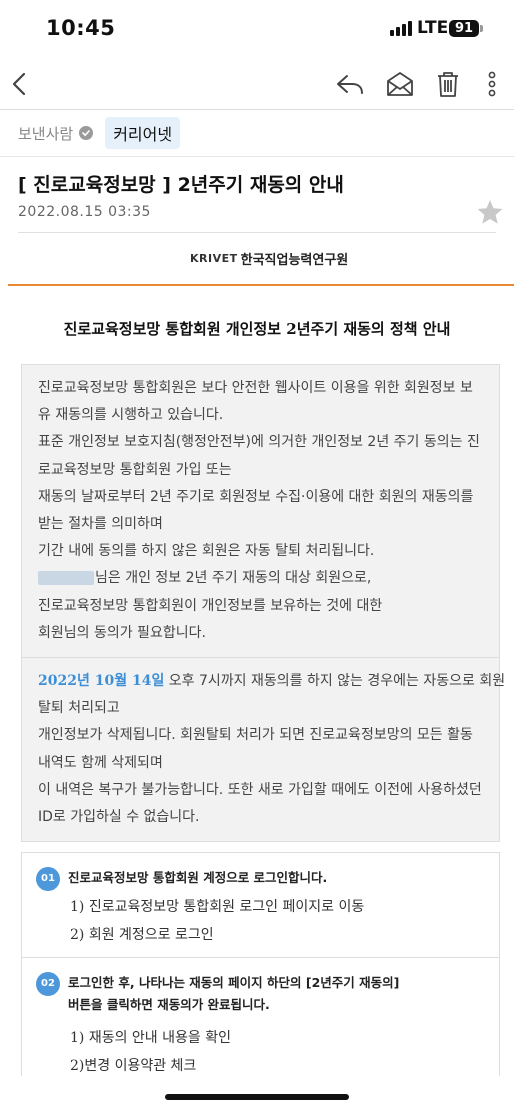 The width and height of the screenshot is (514, 1111). What do you see at coordinates (257, 84) in the screenshot?
I see `mail-toolbar` at bounding box center [257, 84].